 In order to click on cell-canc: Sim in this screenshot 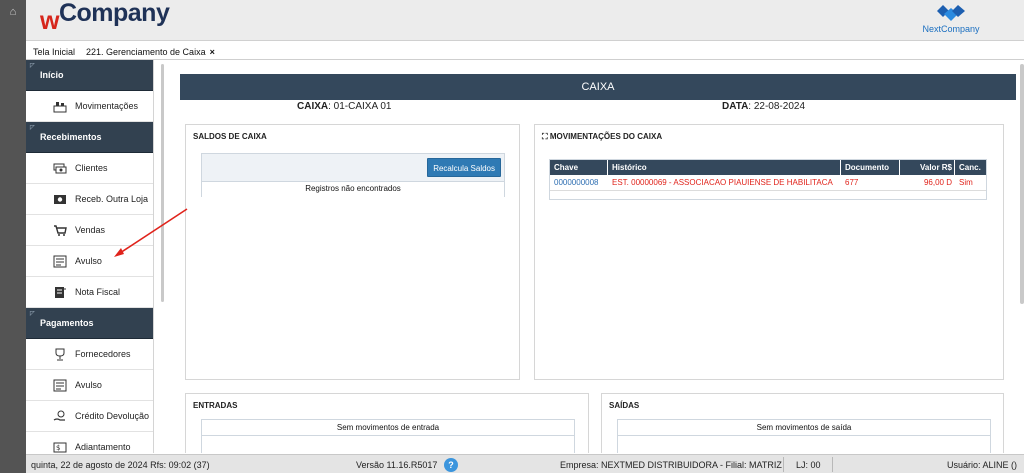, I will do `click(966, 182)`.